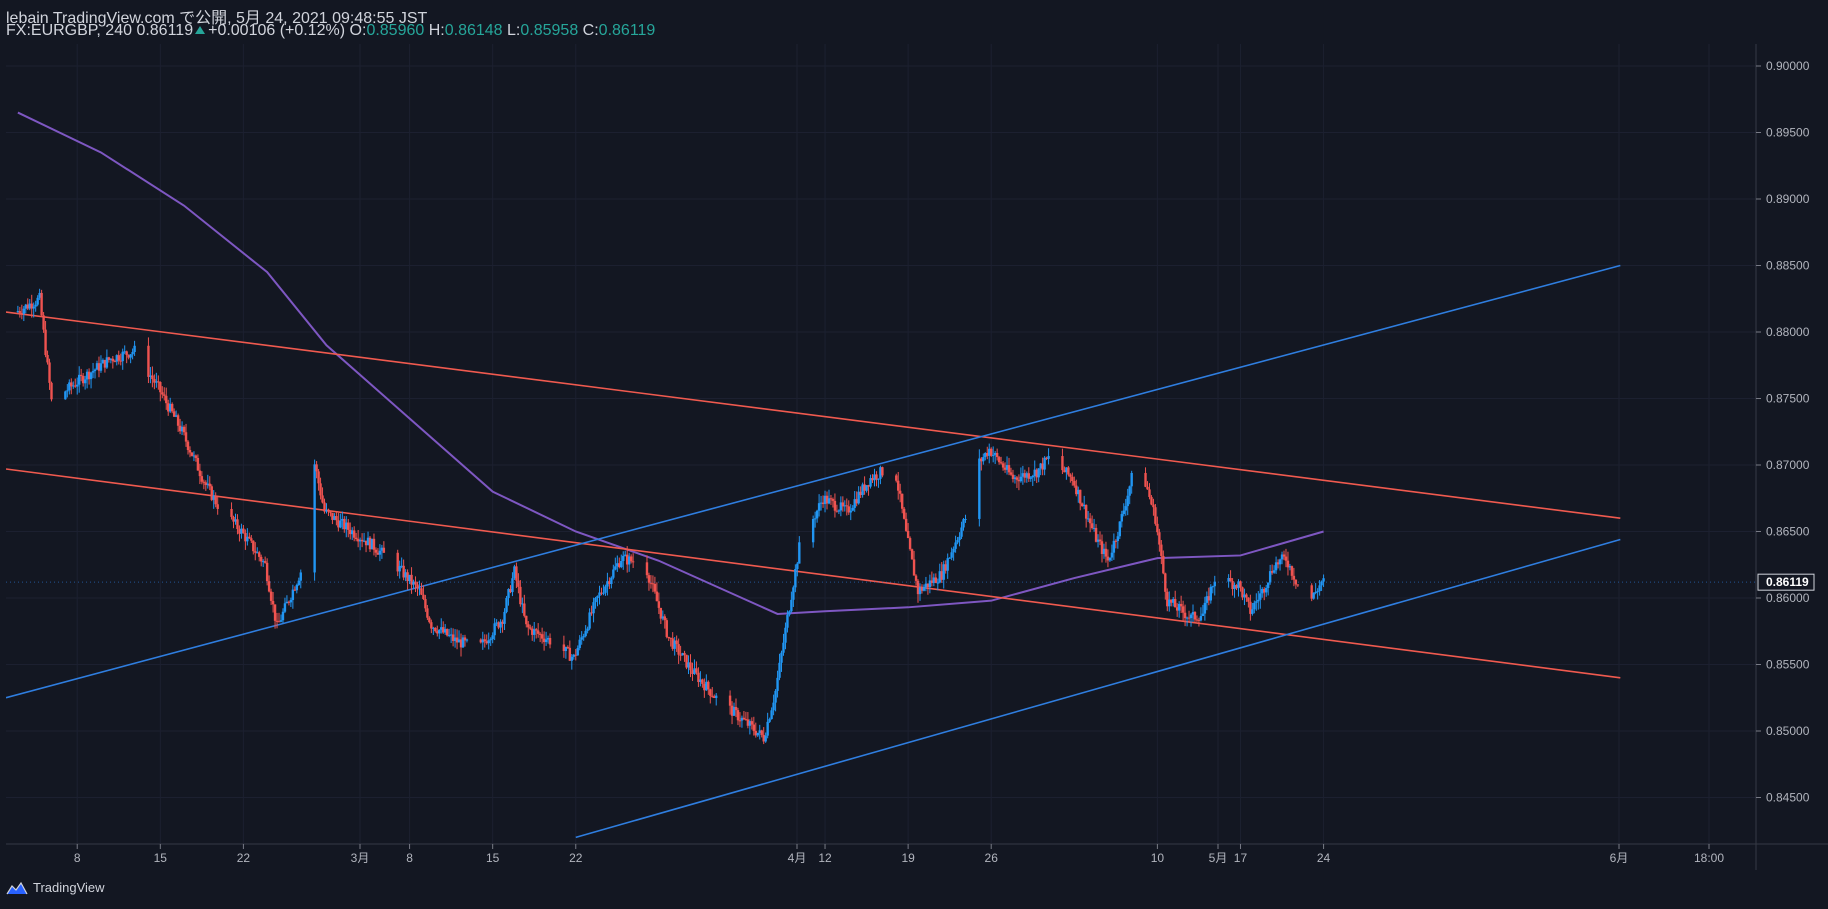  Describe the element at coordinates (69, 887) in the screenshot. I see `footer-brand-text: TradingView` at that location.